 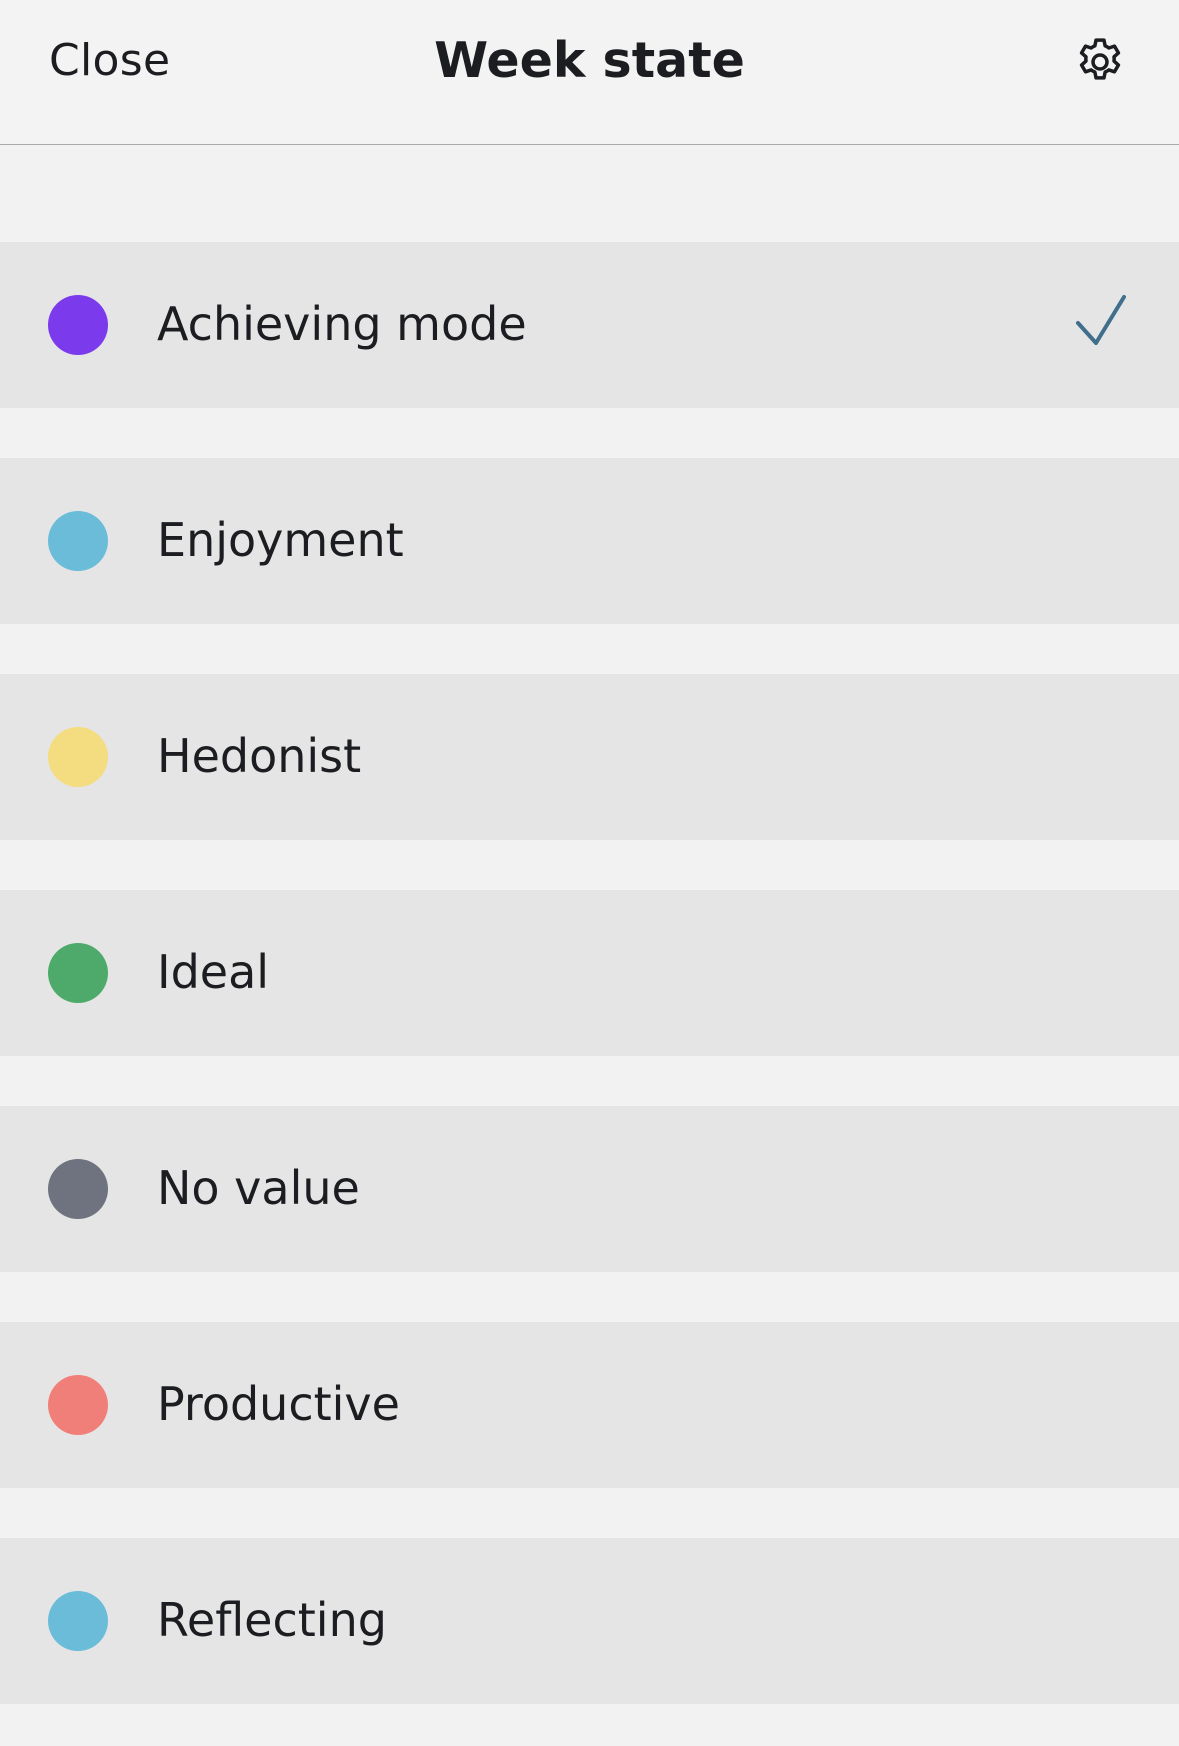 I want to click on nav-header: Close Week state, so click(x=589, y=72).